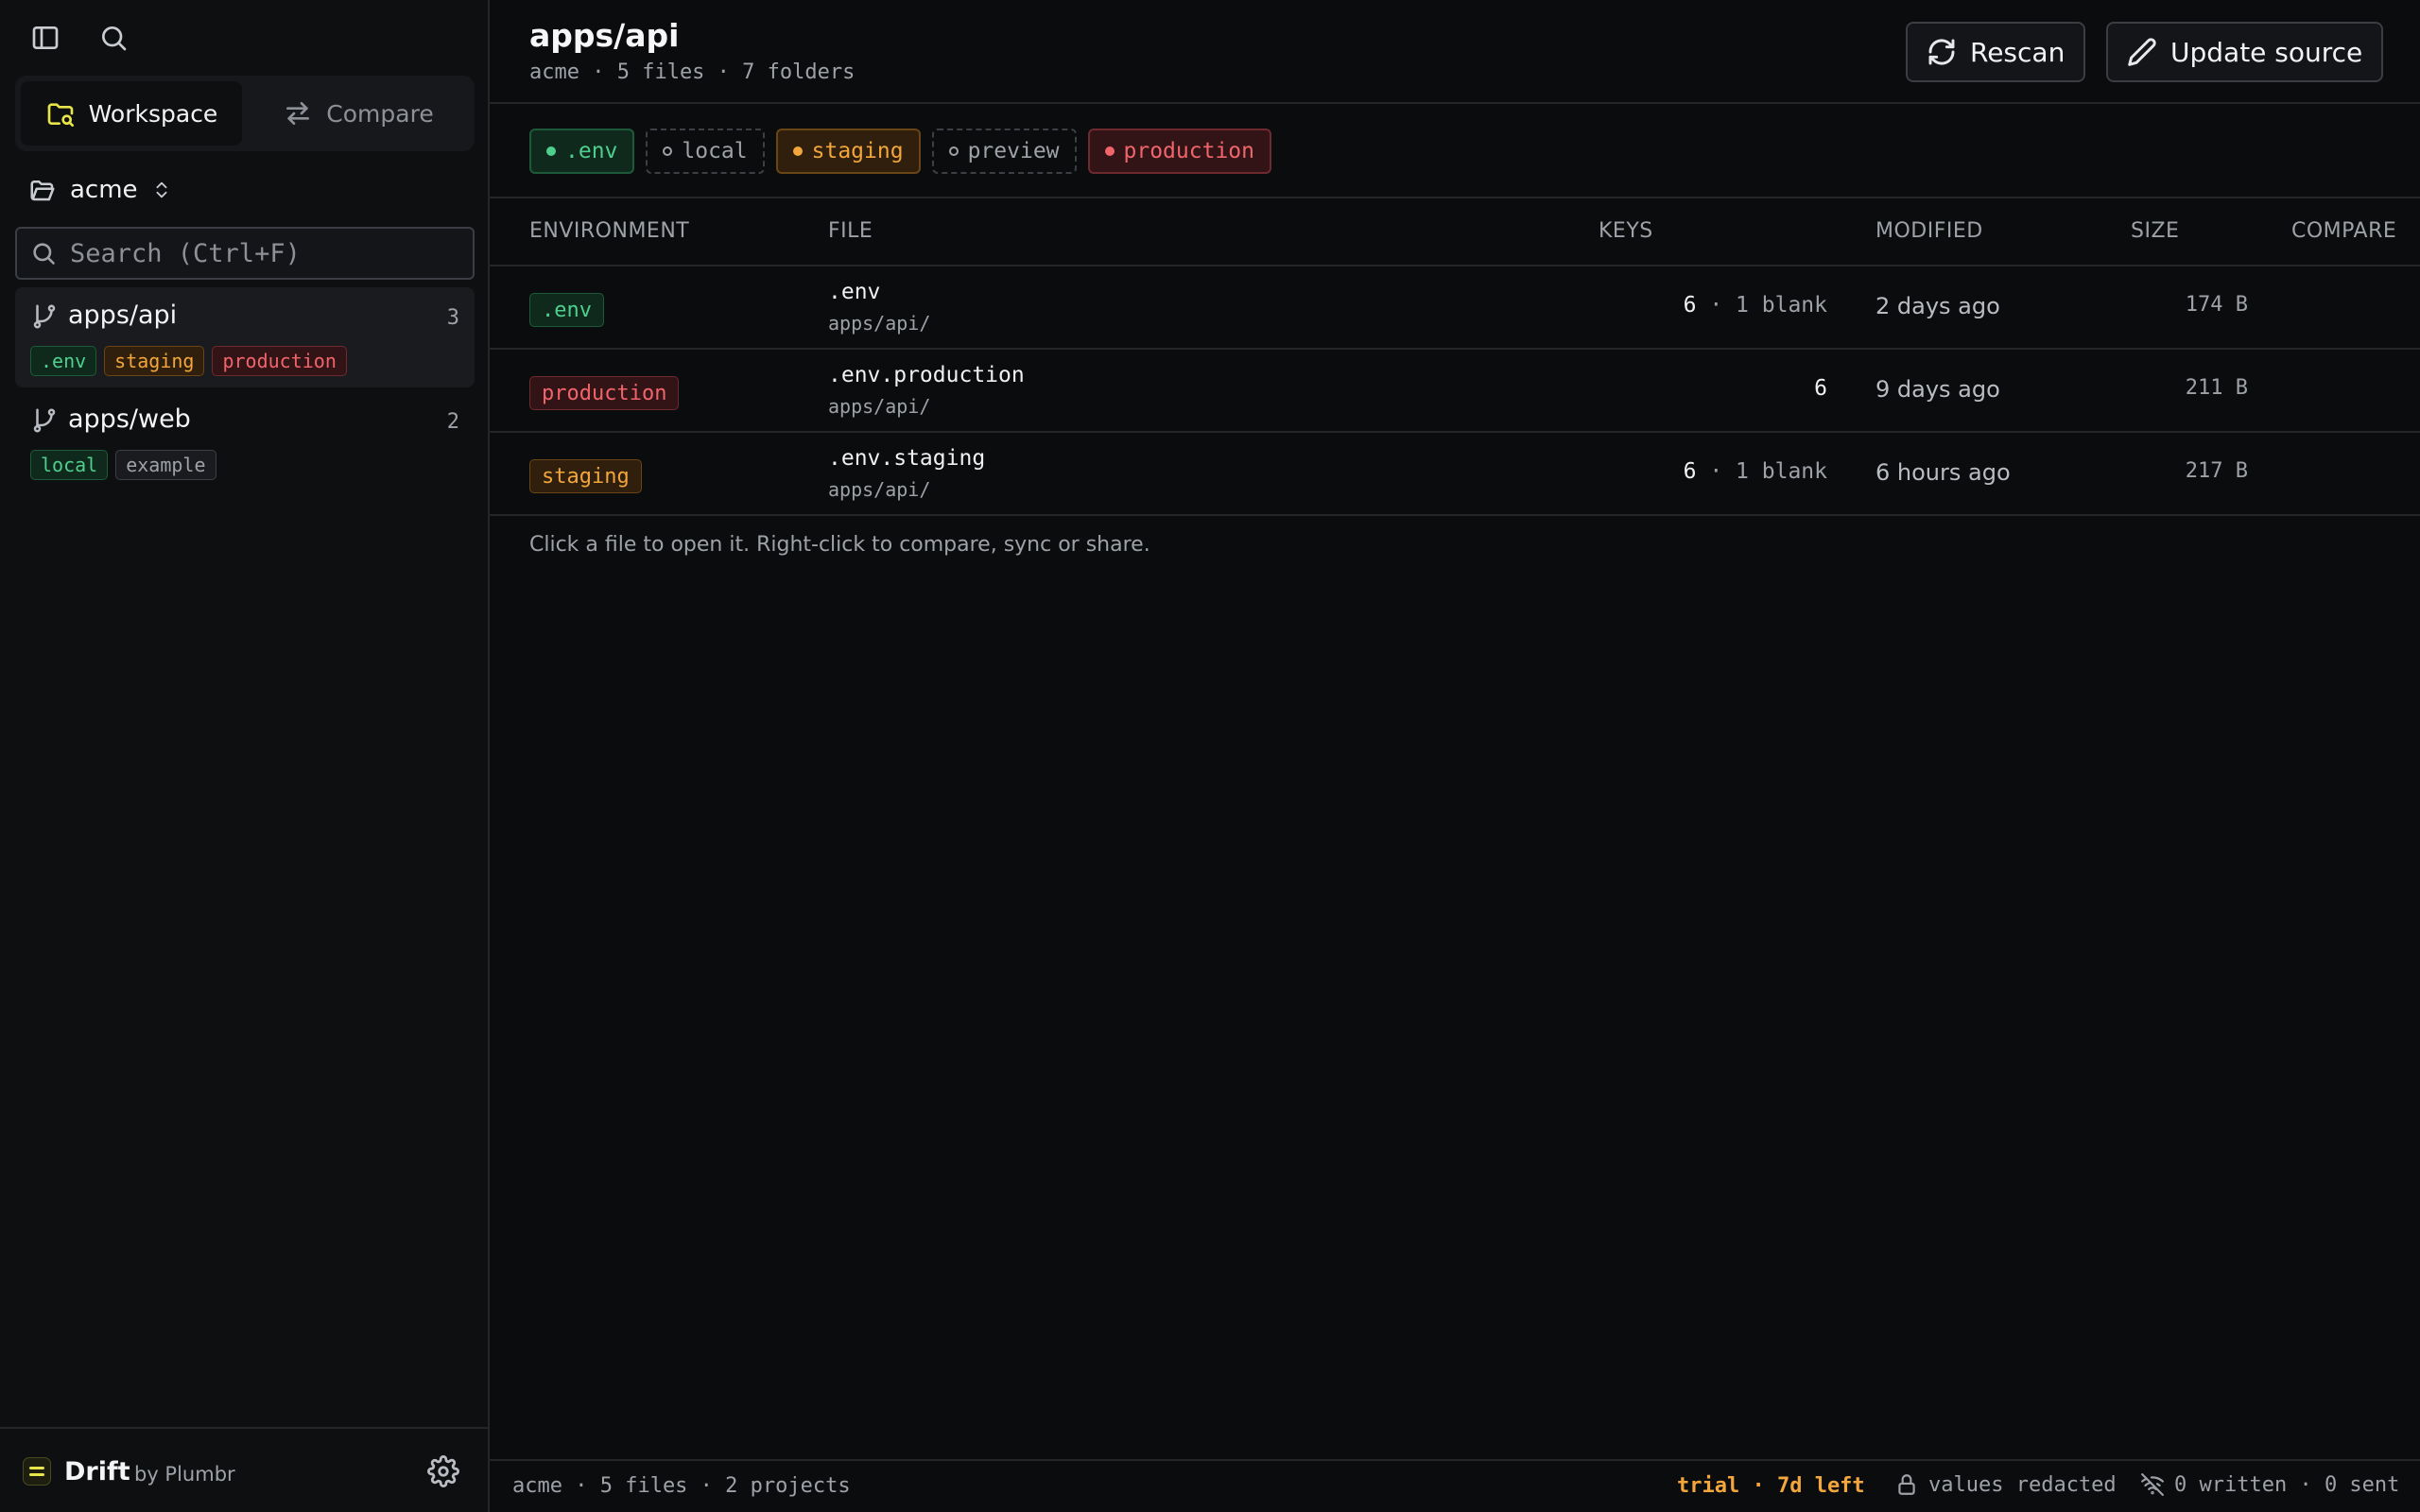  I want to click on workspace-switcher: acme, so click(100, 190).